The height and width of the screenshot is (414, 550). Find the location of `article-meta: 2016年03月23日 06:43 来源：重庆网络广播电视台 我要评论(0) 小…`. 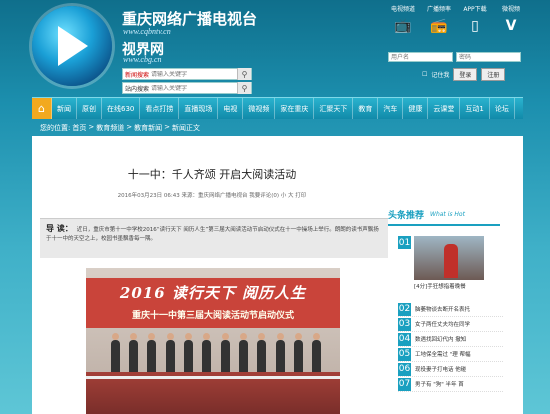

article-meta: 2016年03月23日 06:43 来源：重庆网络广播电视台 我要评论(0) 小… is located at coordinates (212, 196).